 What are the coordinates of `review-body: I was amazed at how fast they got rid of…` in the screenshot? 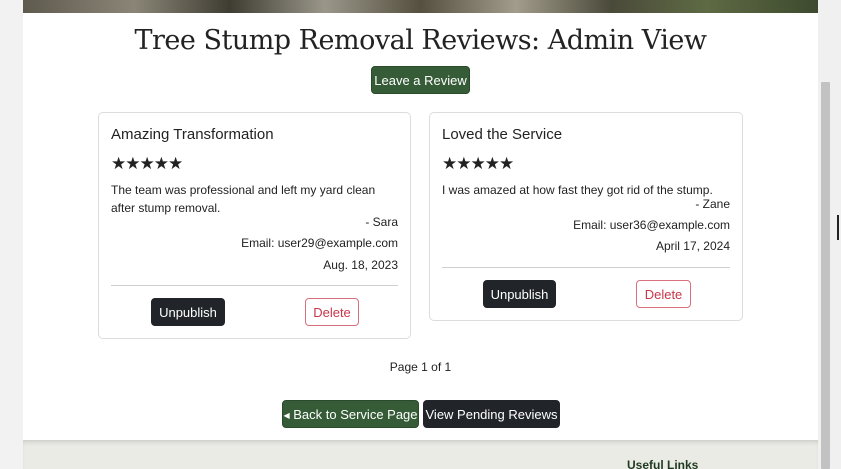 It's located at (577, 190).